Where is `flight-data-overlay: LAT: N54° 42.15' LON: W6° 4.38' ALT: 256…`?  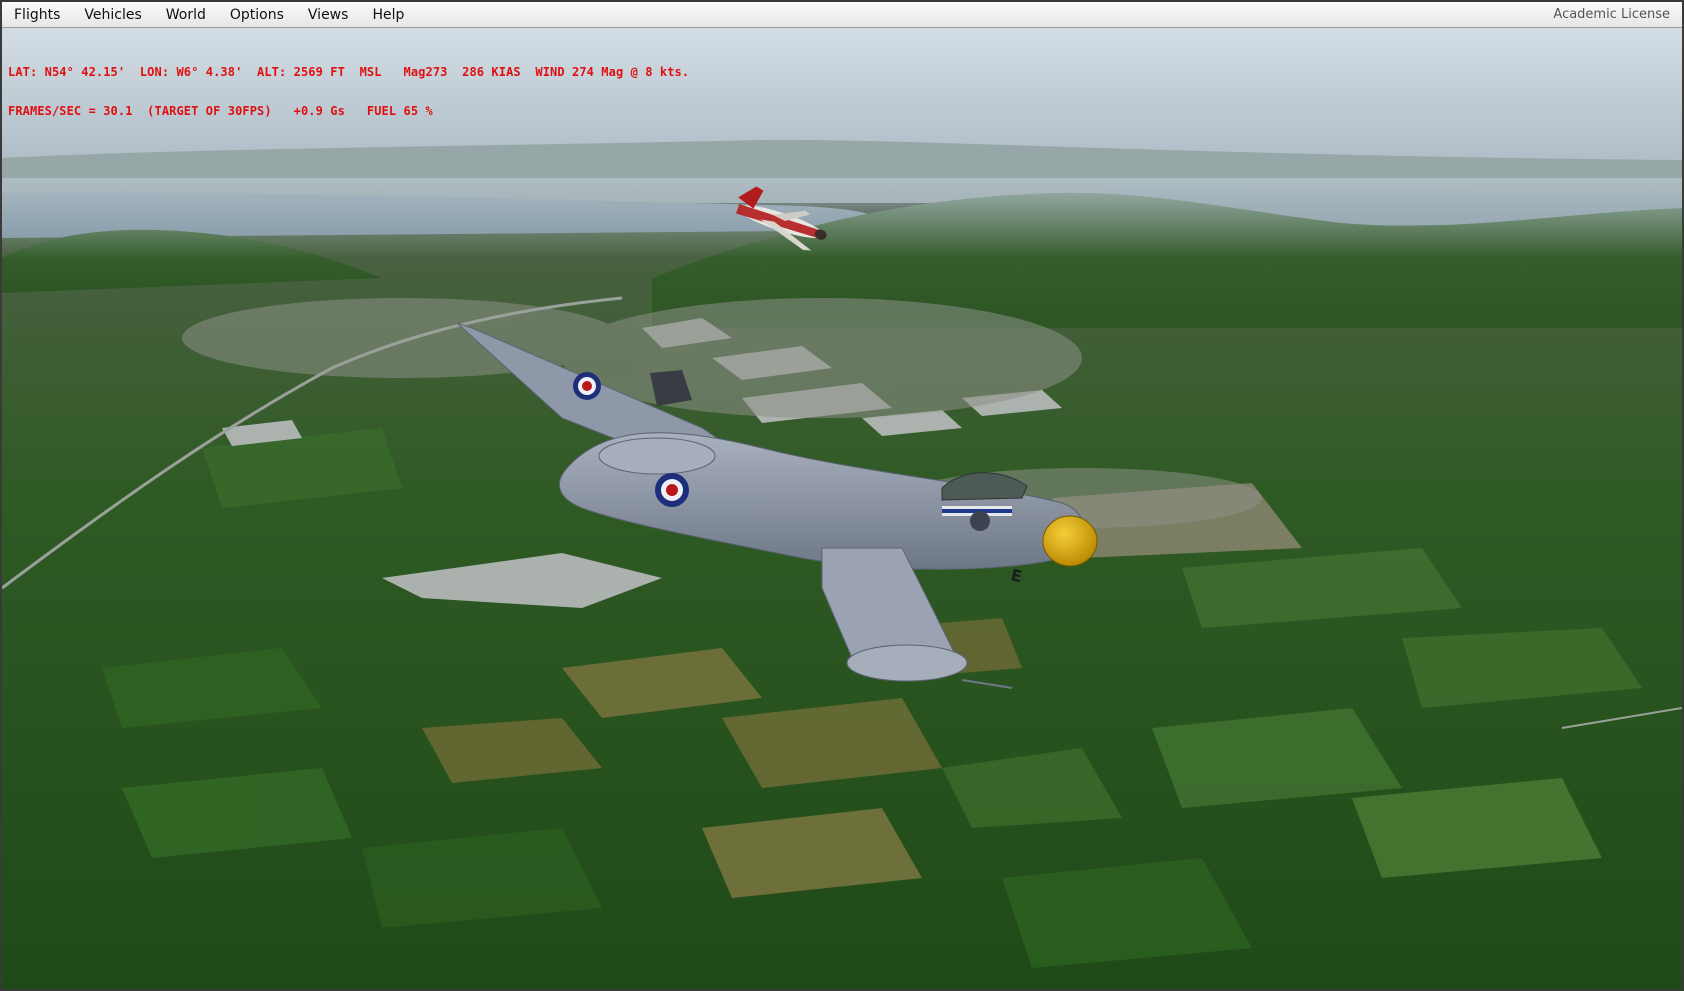
flight-data-overlay: LAT: N54° 42.15' LON: W6° 4.38' ALT: 256… is located at coordinates (348, 92).